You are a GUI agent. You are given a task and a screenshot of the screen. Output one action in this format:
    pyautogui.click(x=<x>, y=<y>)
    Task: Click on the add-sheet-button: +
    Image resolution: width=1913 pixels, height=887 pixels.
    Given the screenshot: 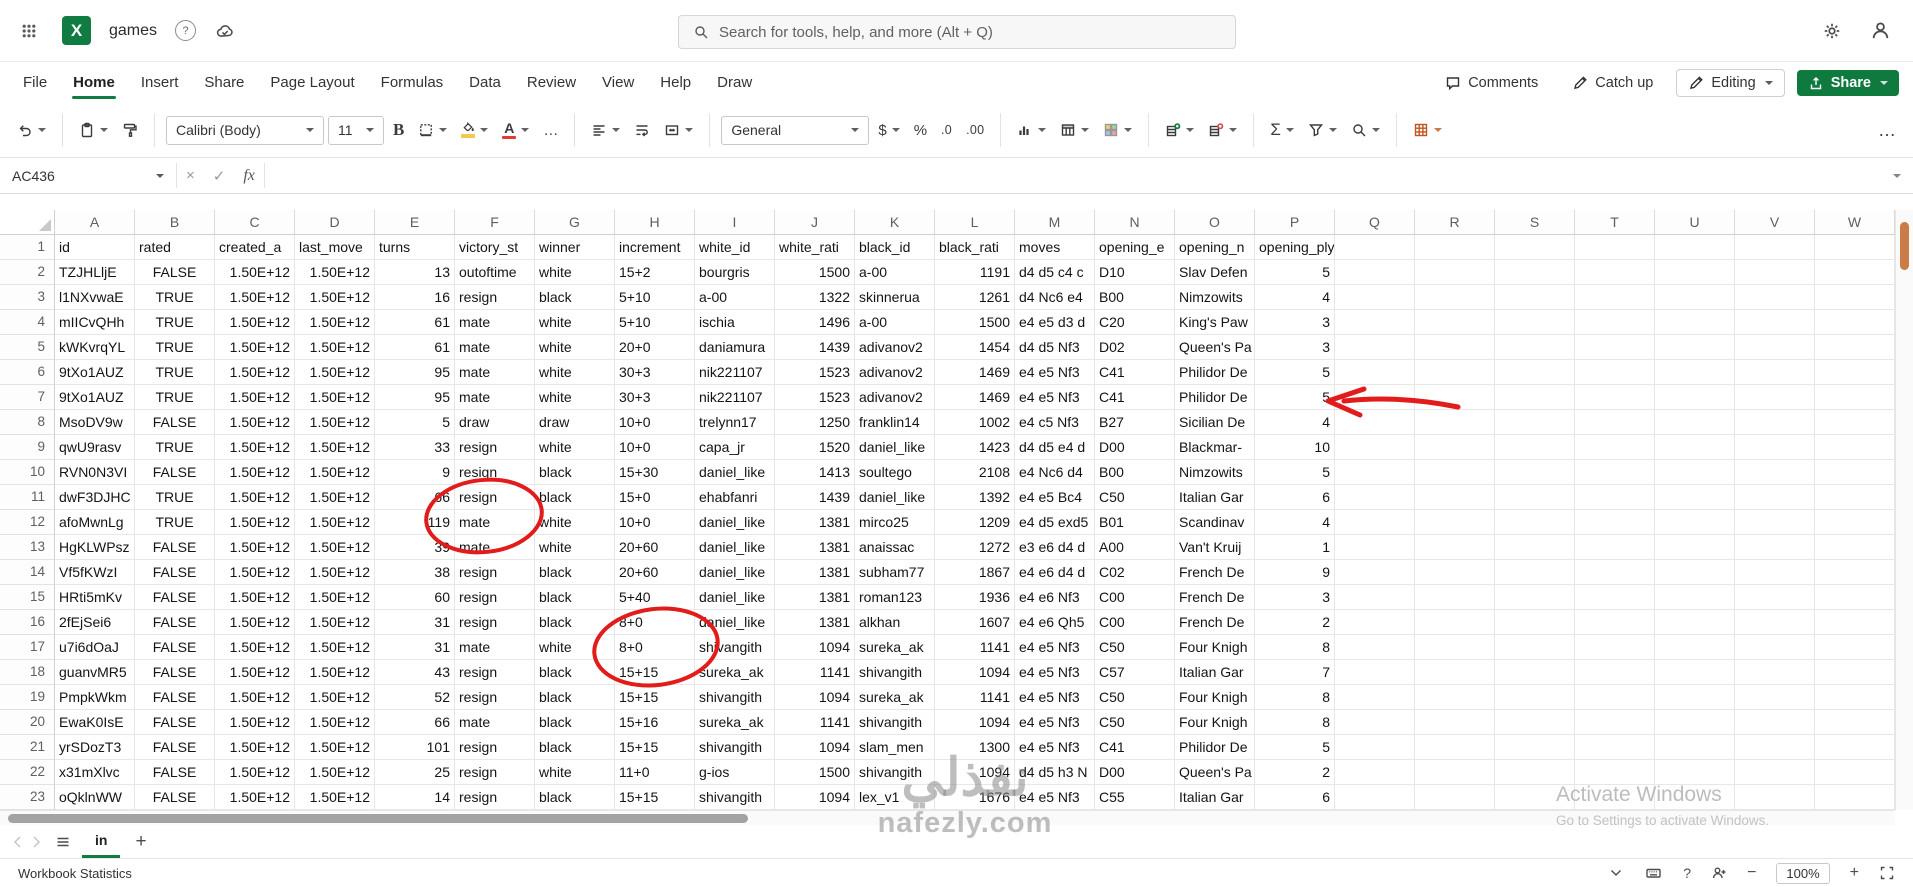 What is the action you would take?
    pyautogui.click(x=140, y=842)
    